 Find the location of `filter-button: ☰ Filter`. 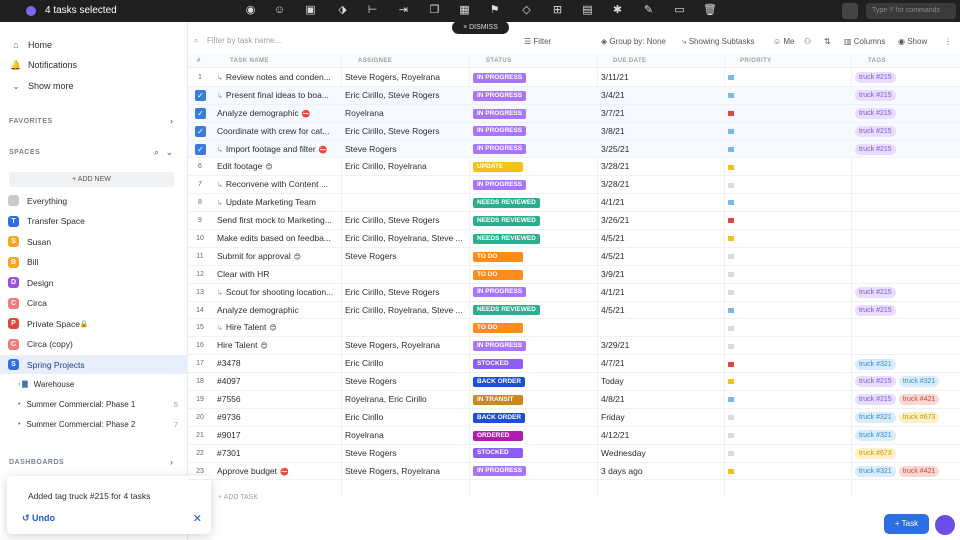

filter-button: ☰ Filter is located at coordinates (537, 41).